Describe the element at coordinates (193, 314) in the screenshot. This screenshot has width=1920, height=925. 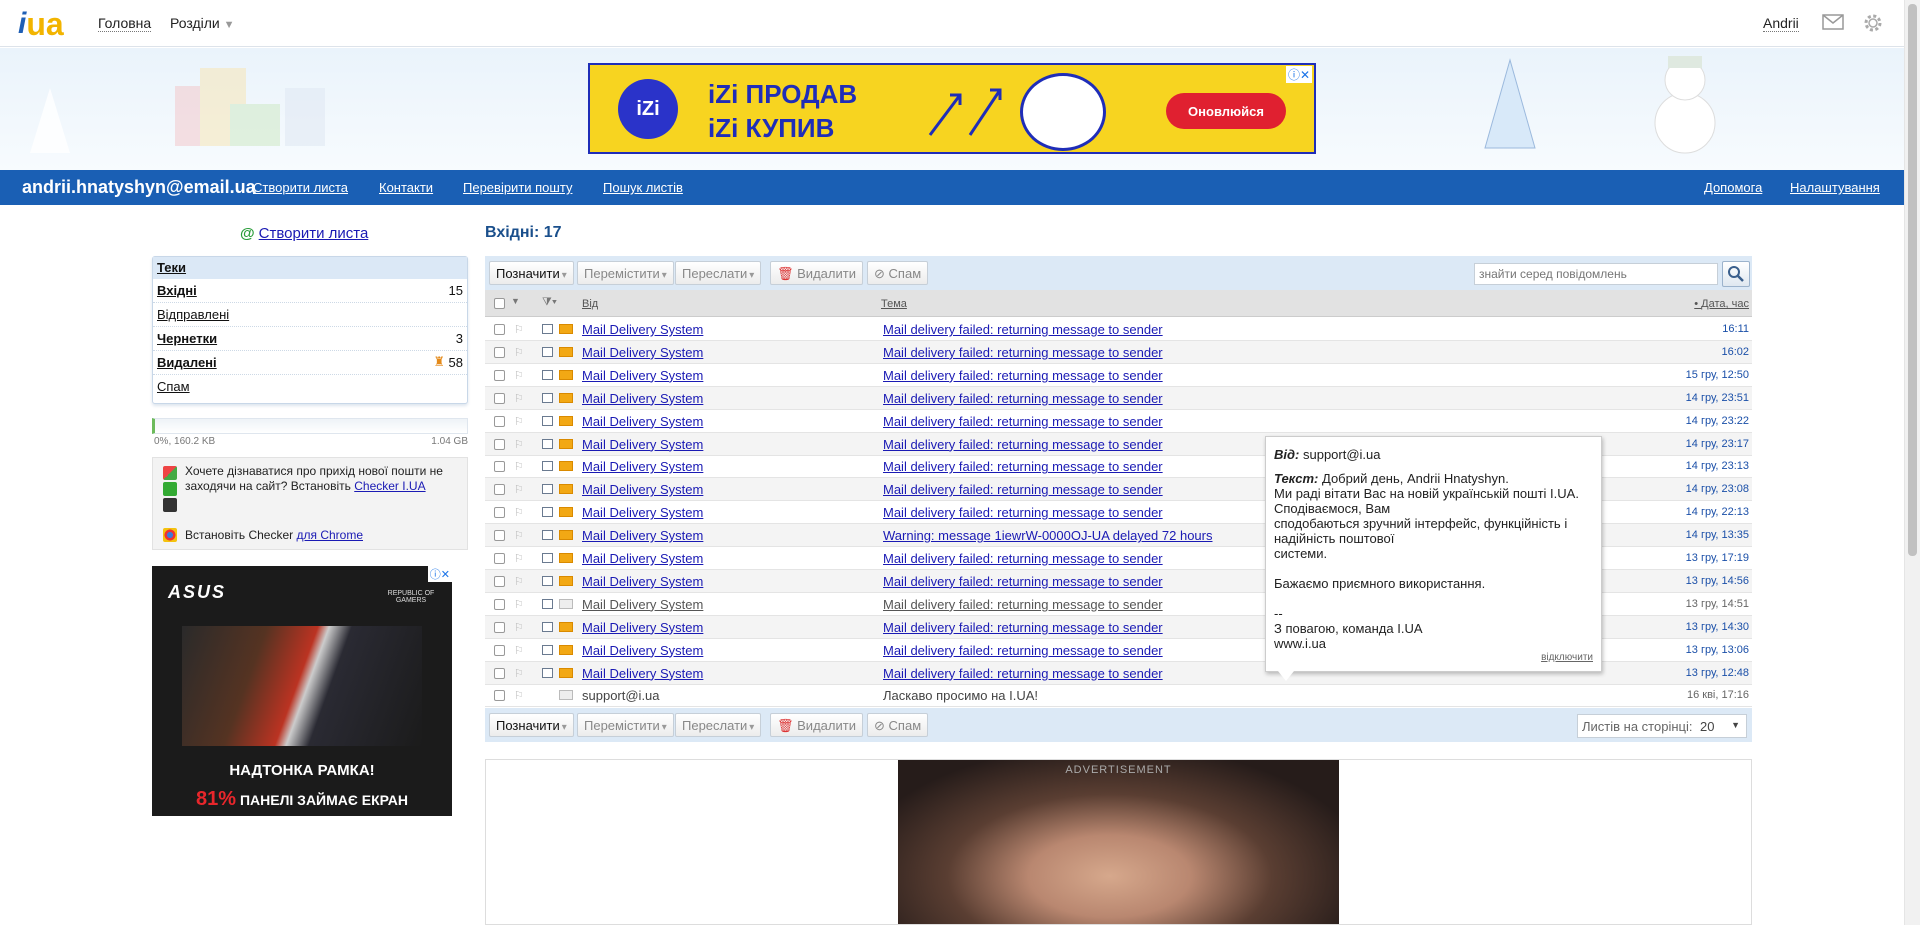
I see `folder-label: Відправлені` at that location.